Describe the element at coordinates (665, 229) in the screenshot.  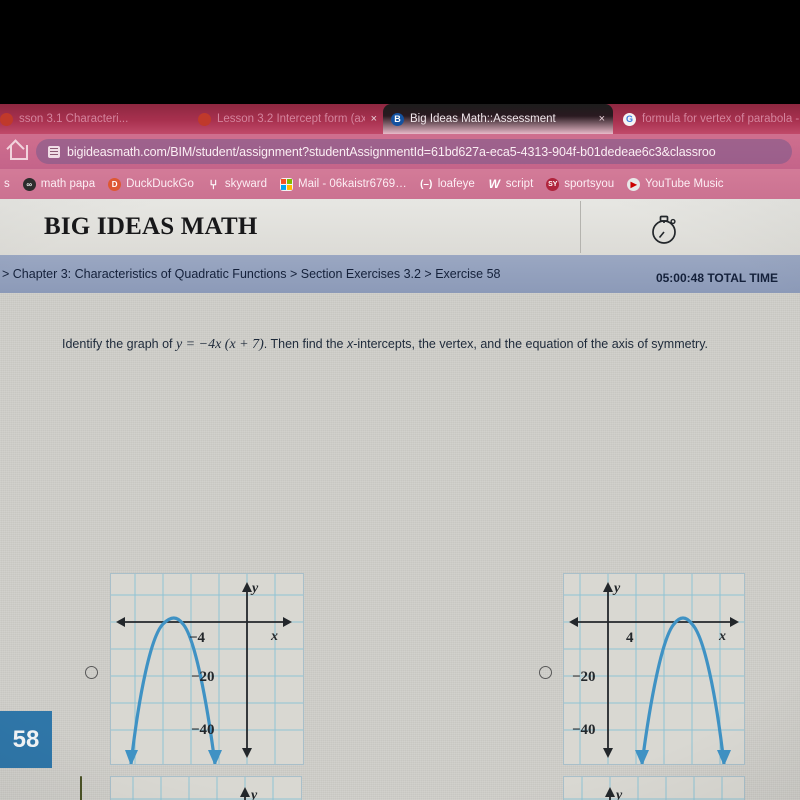
I see `stopwatch-icon` at that location.